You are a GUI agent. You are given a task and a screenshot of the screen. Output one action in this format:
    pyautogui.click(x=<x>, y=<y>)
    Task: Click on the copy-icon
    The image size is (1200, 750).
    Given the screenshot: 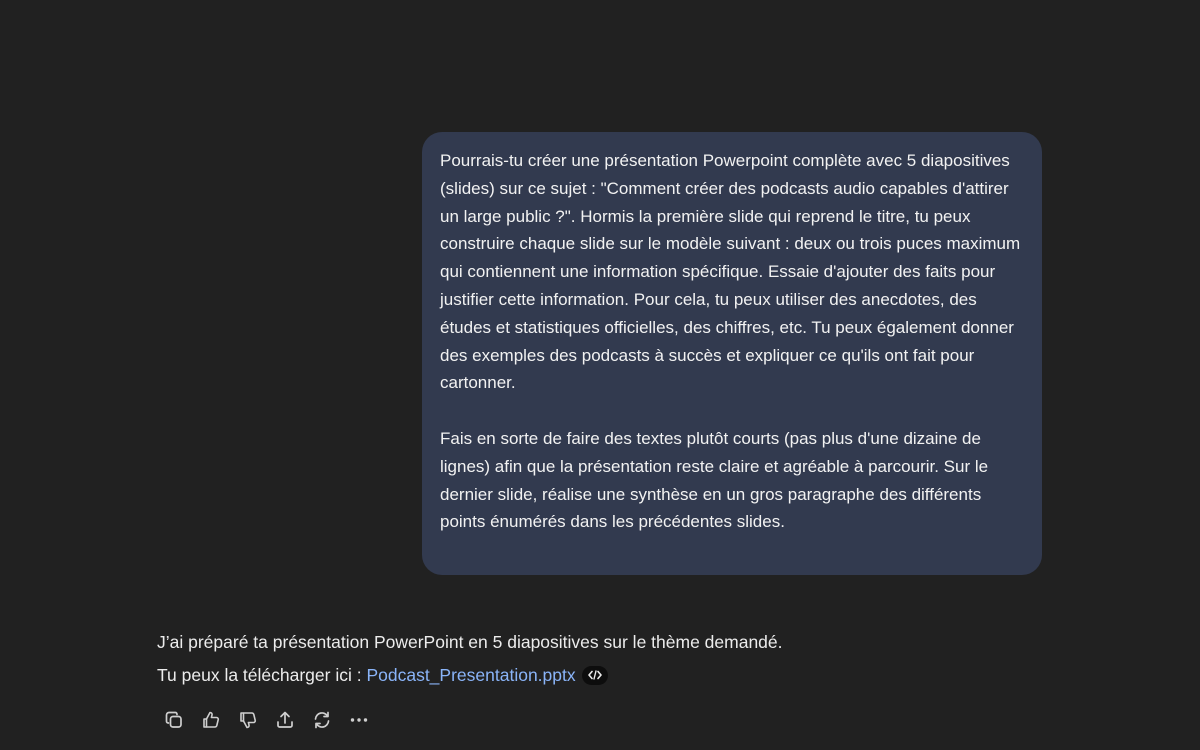 What is the action you would take?
    pyautogui.click(x=173, y=719)
    